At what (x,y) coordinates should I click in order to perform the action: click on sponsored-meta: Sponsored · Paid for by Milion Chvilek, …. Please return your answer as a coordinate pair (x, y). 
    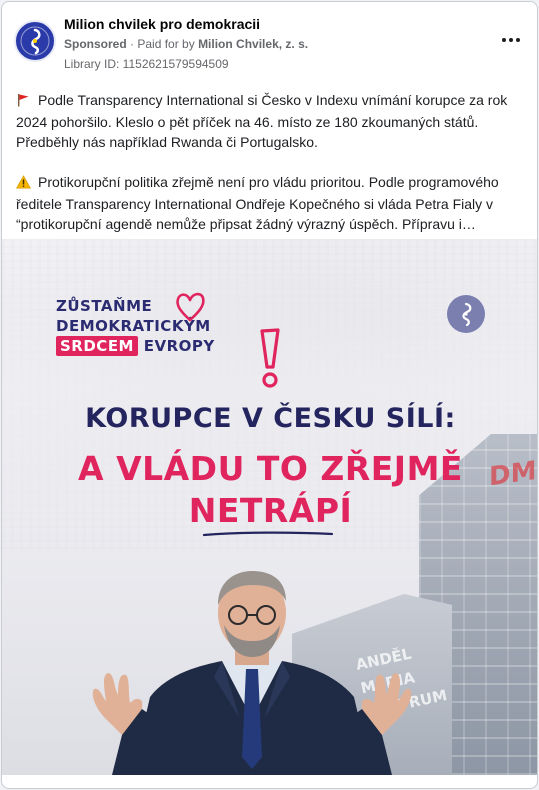
    Looking at the image, I should click on (186, 44).